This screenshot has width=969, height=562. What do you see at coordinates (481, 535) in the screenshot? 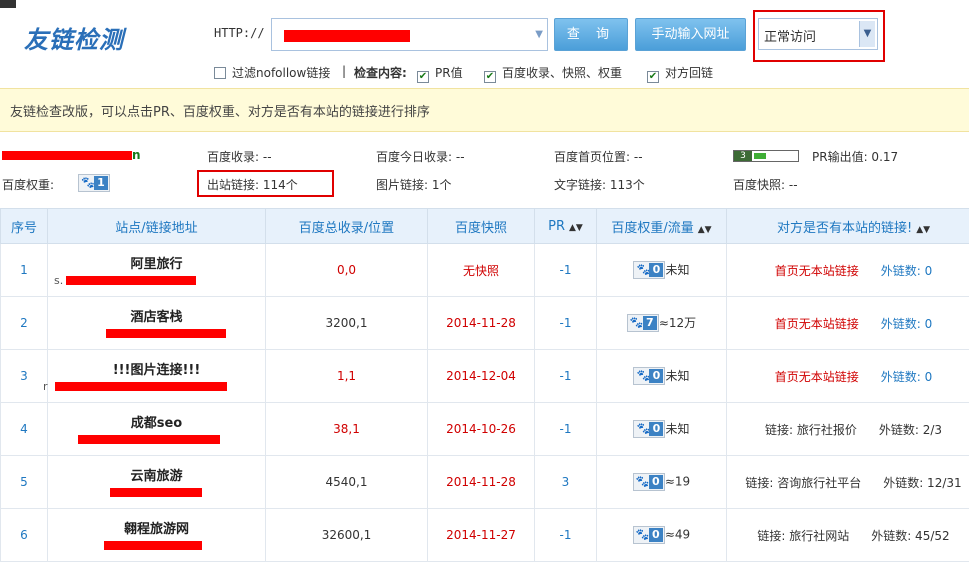
I see `snapshot: 2014-11-27` at bounding box center [481, 535].